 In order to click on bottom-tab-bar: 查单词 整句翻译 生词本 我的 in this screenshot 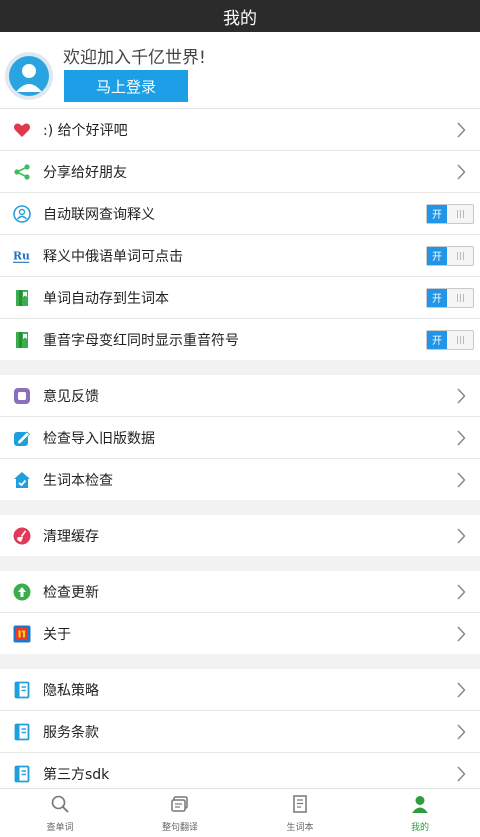, I will do `click(240, 812)`.